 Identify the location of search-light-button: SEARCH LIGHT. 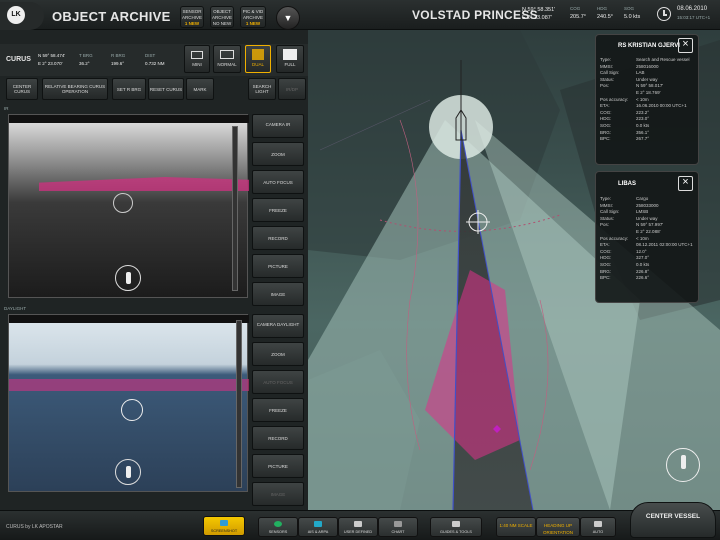
(262, 89).